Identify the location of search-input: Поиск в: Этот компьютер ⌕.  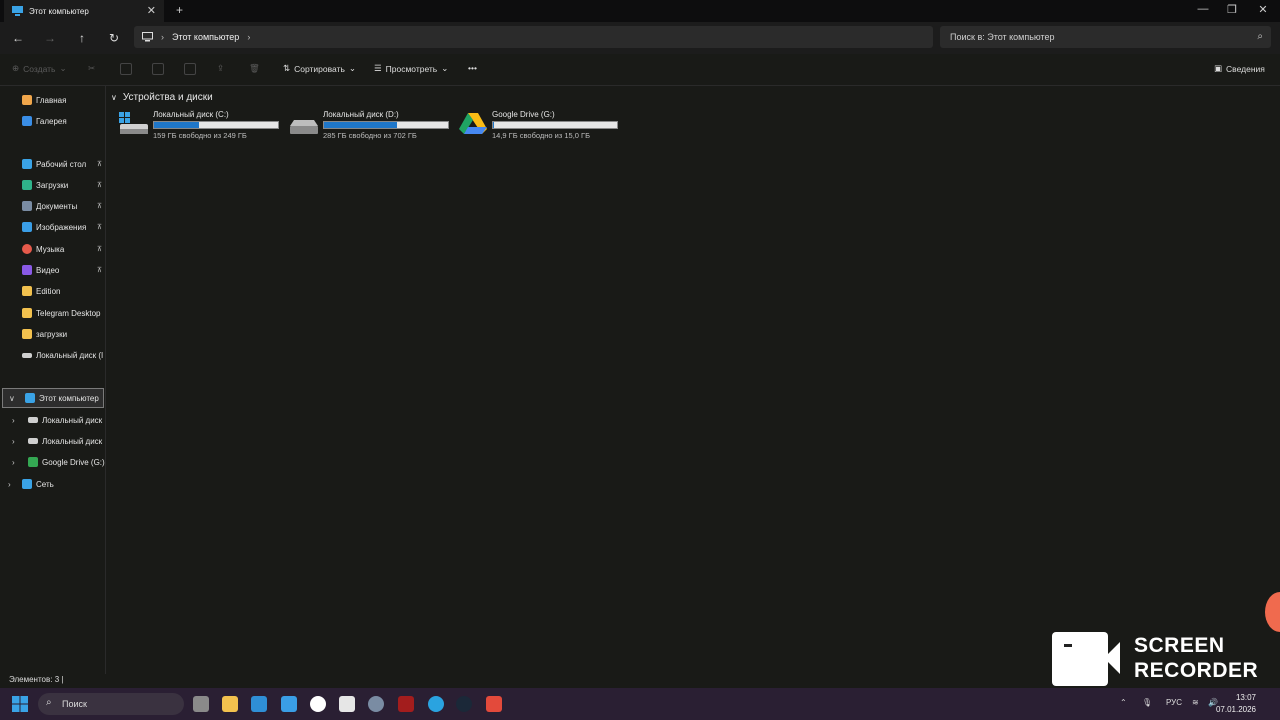
(1105, 37).